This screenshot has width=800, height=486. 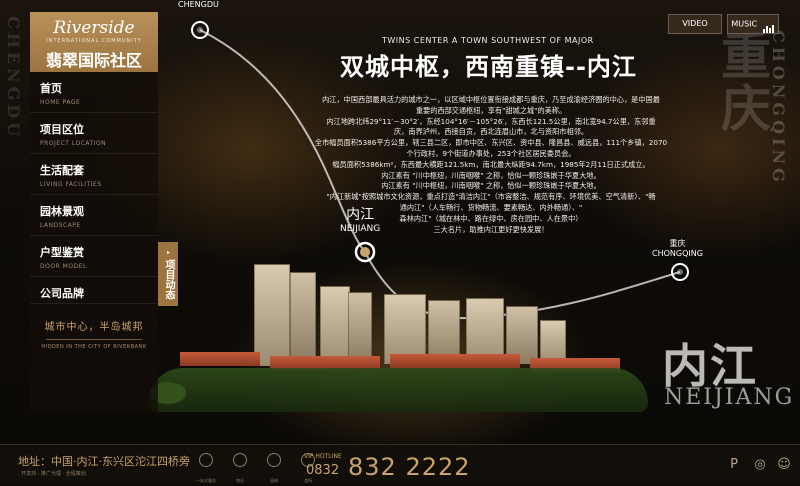 What do you see at coordinates (62, 170) in the screenshot?
I see `nav-label-cn: 生活配套` at bounding box center [62, 170].